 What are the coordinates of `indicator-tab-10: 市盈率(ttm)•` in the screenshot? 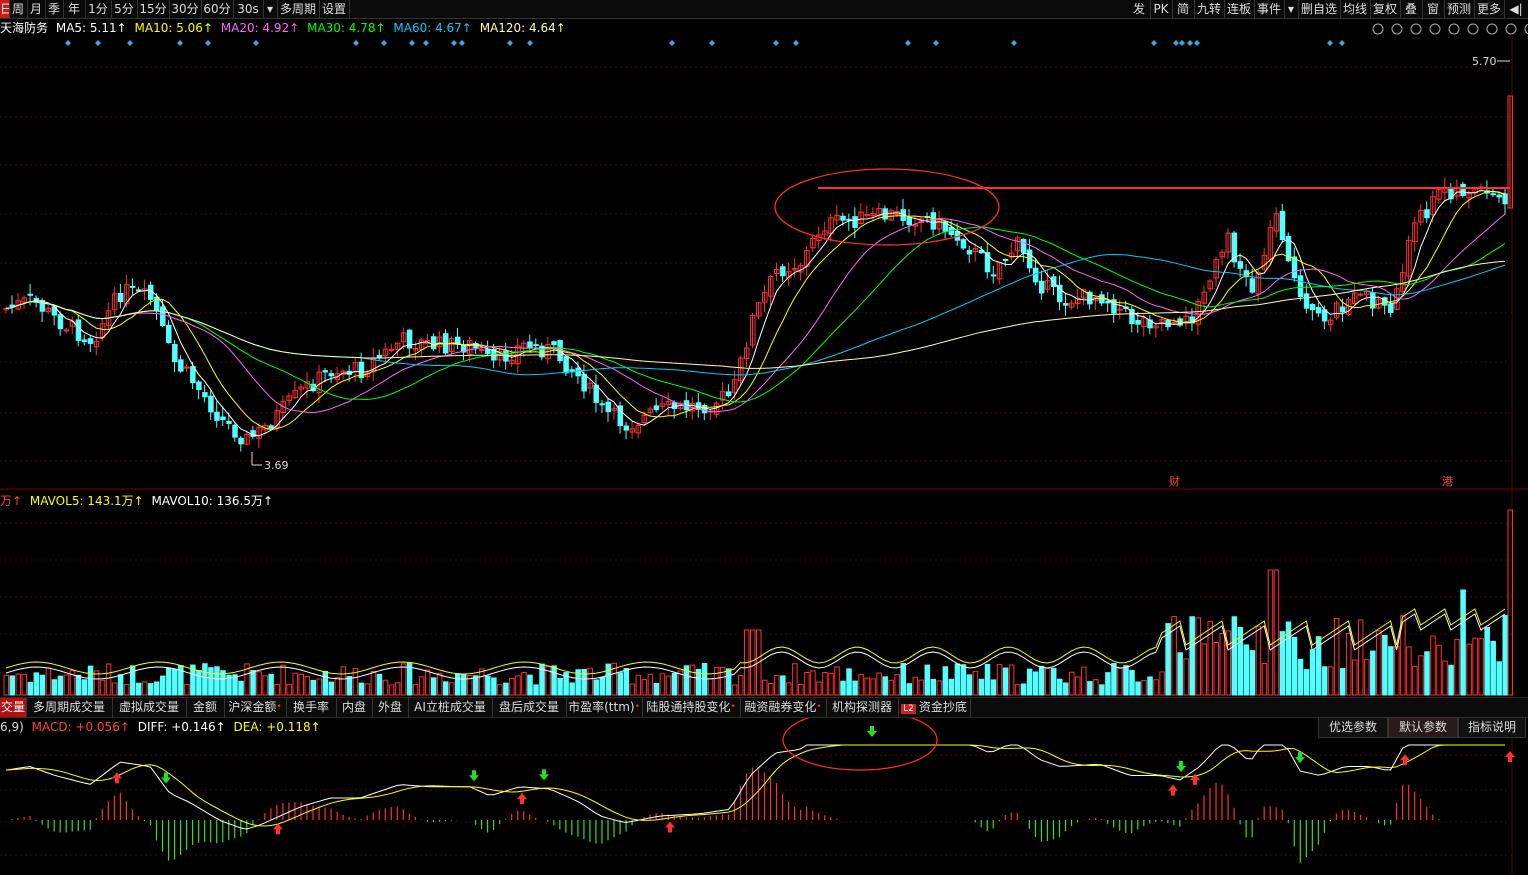 It's located at (604, 707).